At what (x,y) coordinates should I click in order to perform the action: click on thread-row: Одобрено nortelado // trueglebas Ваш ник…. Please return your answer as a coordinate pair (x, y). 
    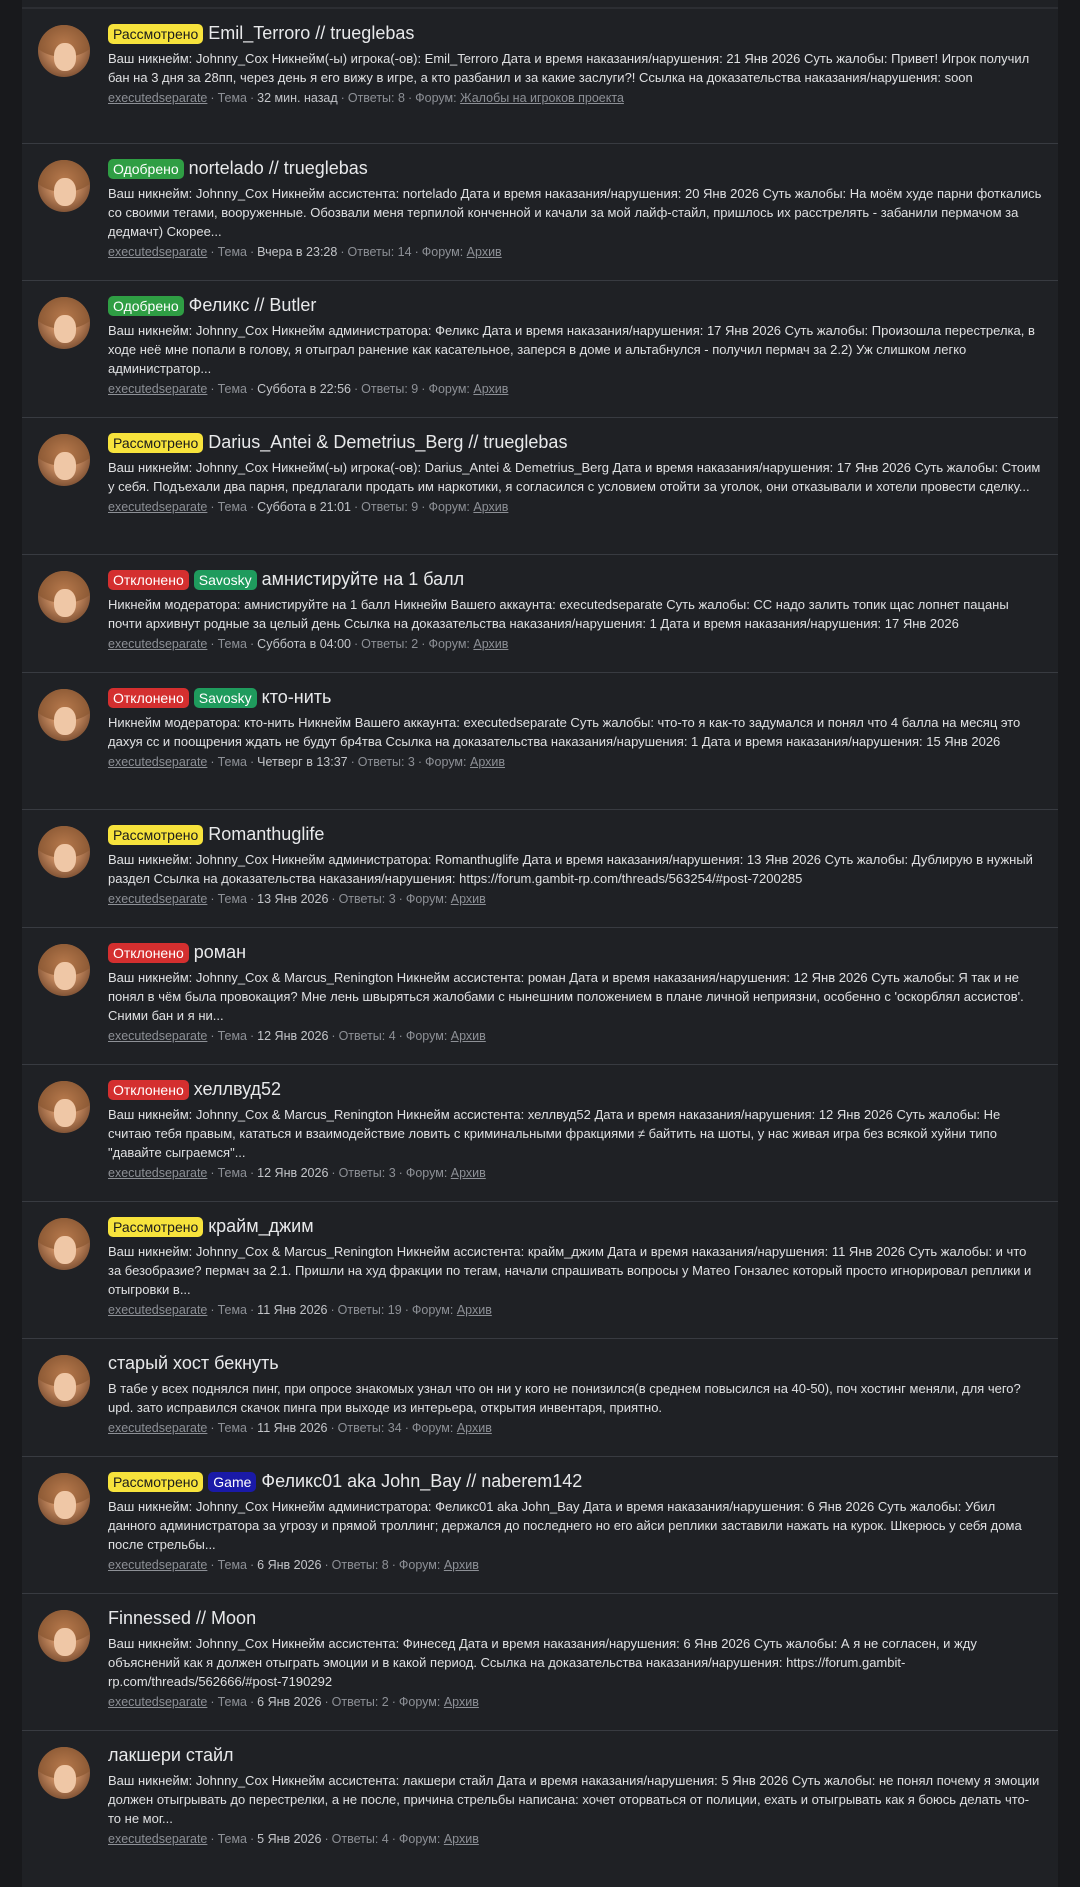
    Looking at the image, I should click on (540, 211).